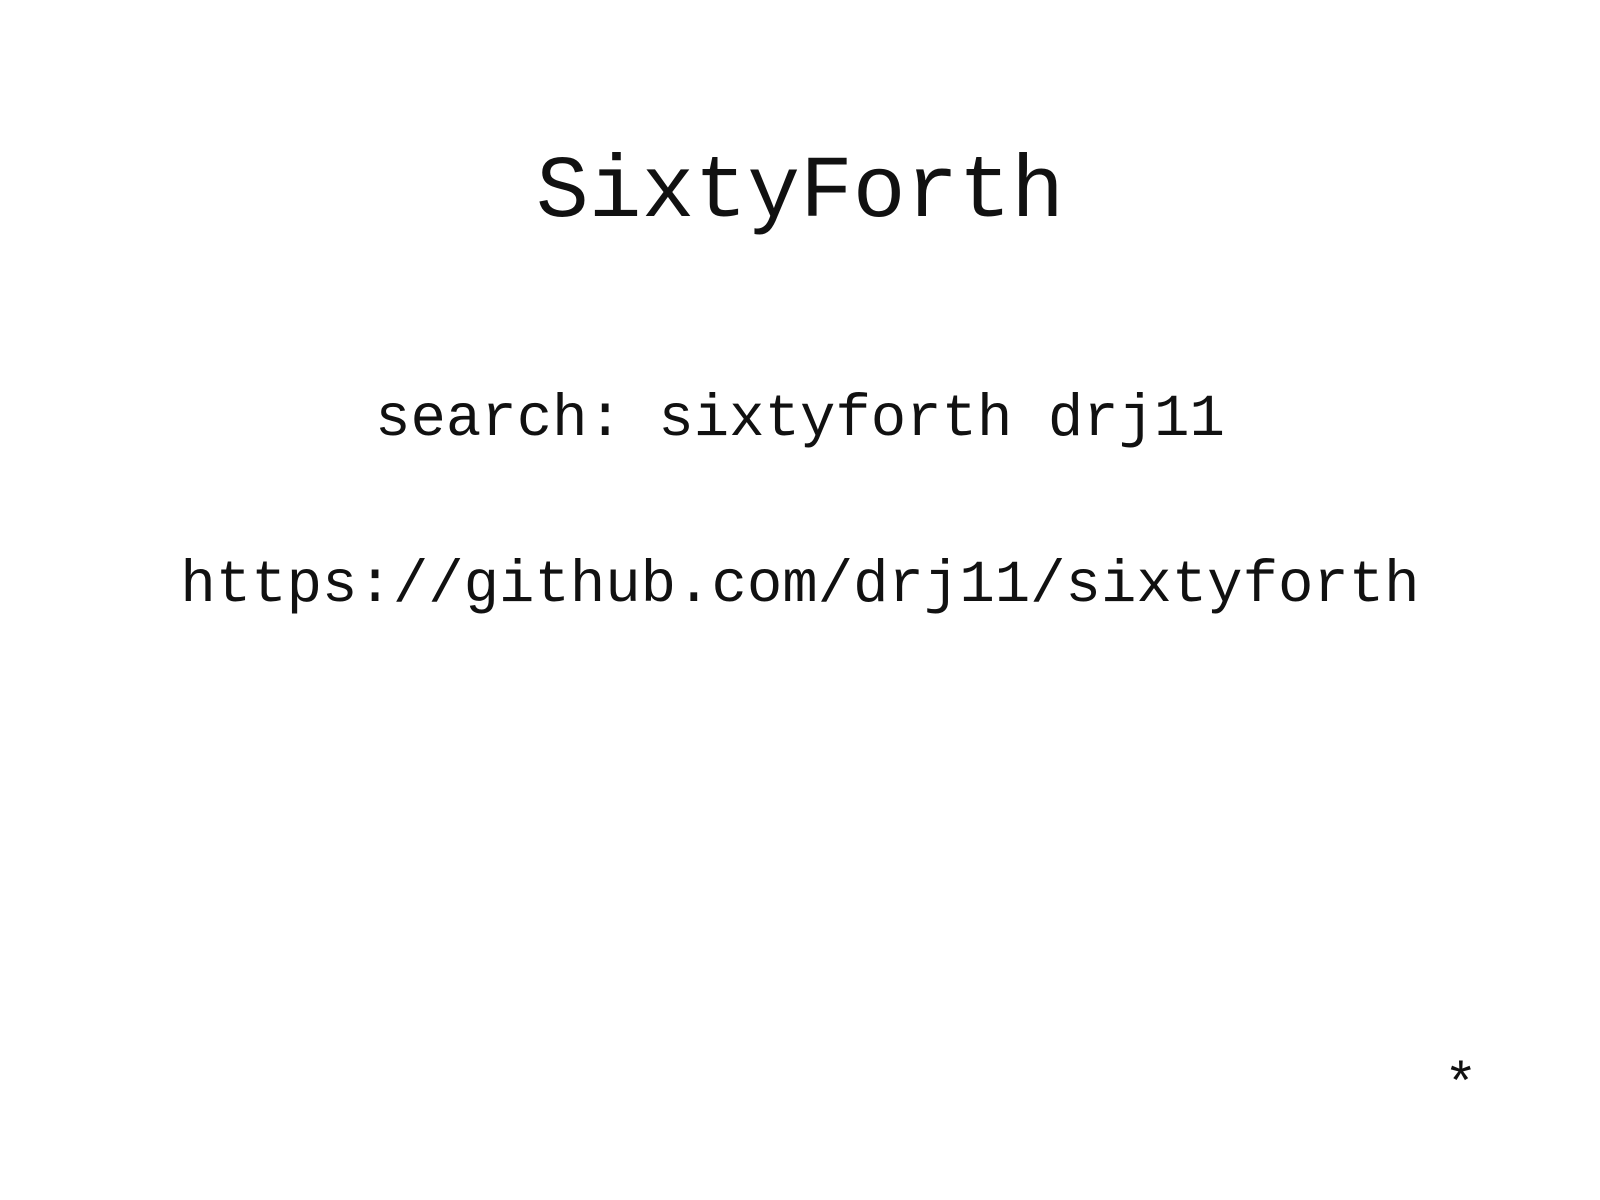 The image size is (1600, 1200). I want to click on search-hint-text: search: sixtyforth drj11, so click(800, 419).